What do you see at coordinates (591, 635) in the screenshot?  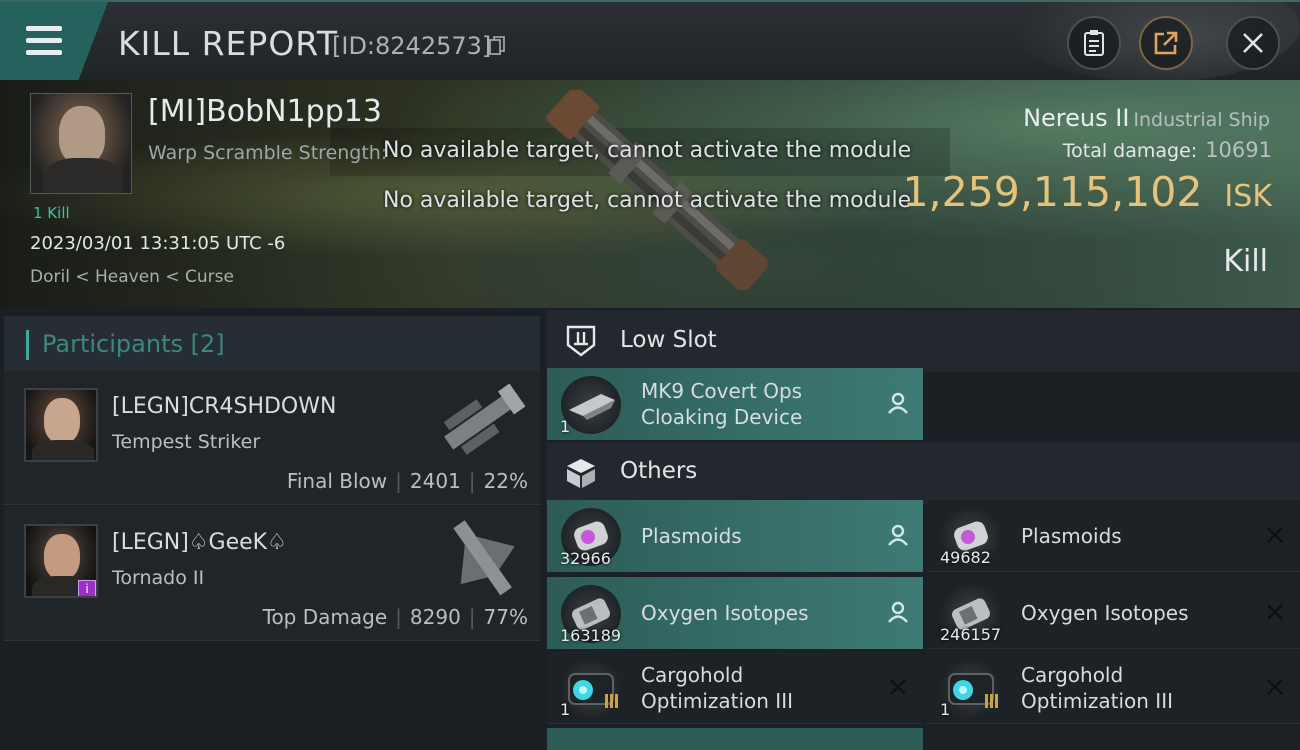 I see `item-quantity: 163189` at bounding box center [591, 635].